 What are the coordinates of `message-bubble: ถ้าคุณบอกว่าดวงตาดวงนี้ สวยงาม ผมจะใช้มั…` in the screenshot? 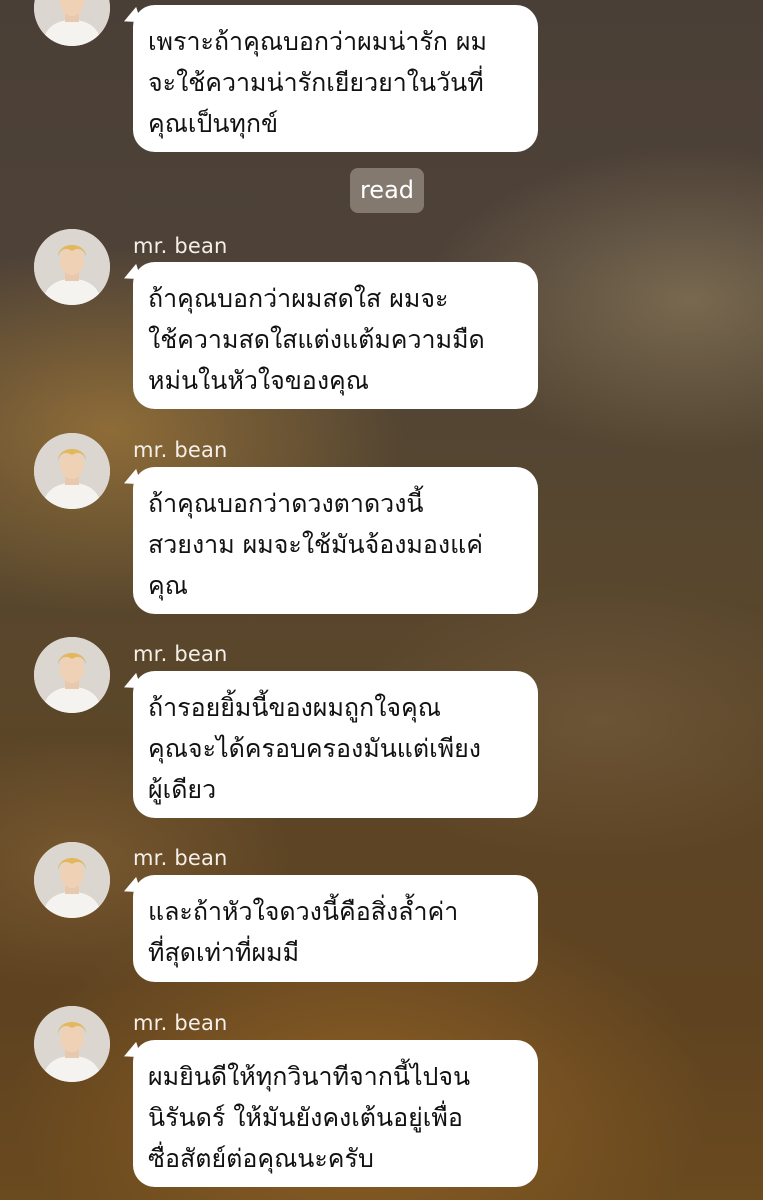 It's located at (335, 540).